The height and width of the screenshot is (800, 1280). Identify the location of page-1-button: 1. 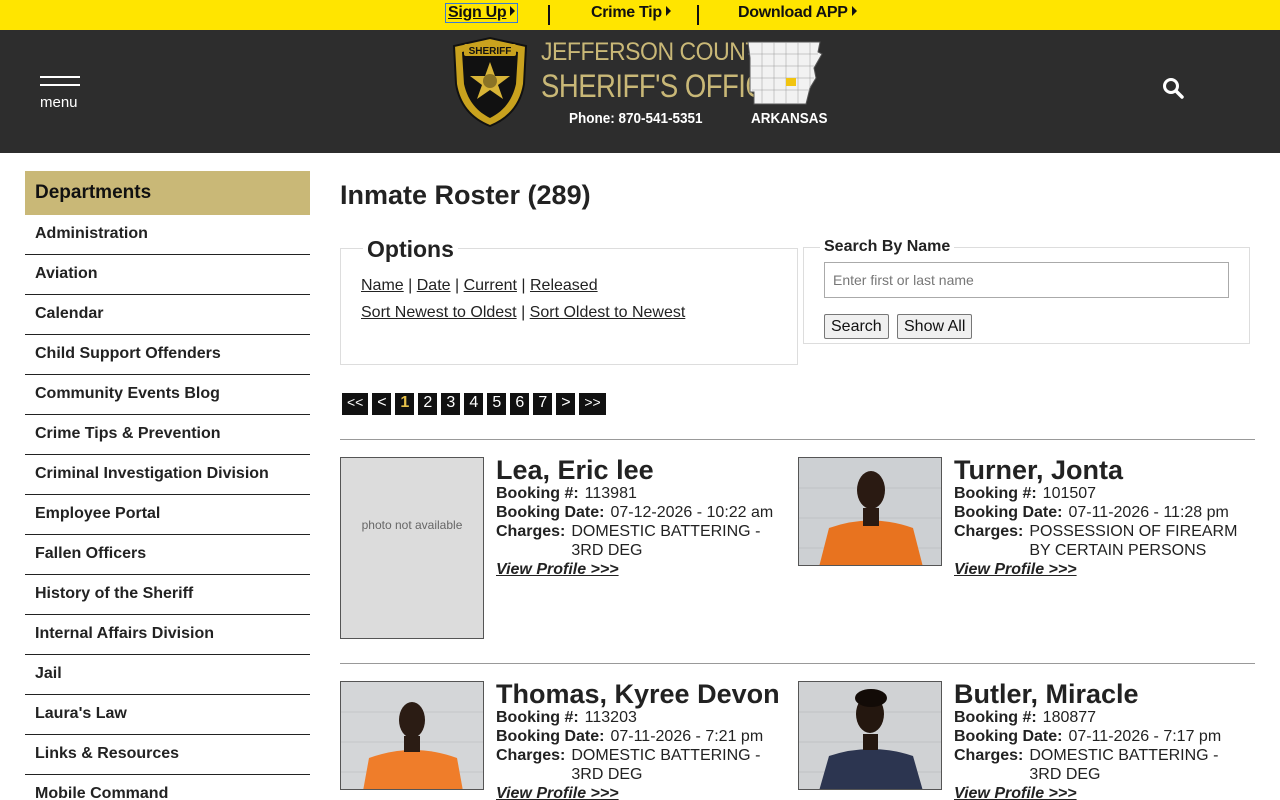
(405, 404).